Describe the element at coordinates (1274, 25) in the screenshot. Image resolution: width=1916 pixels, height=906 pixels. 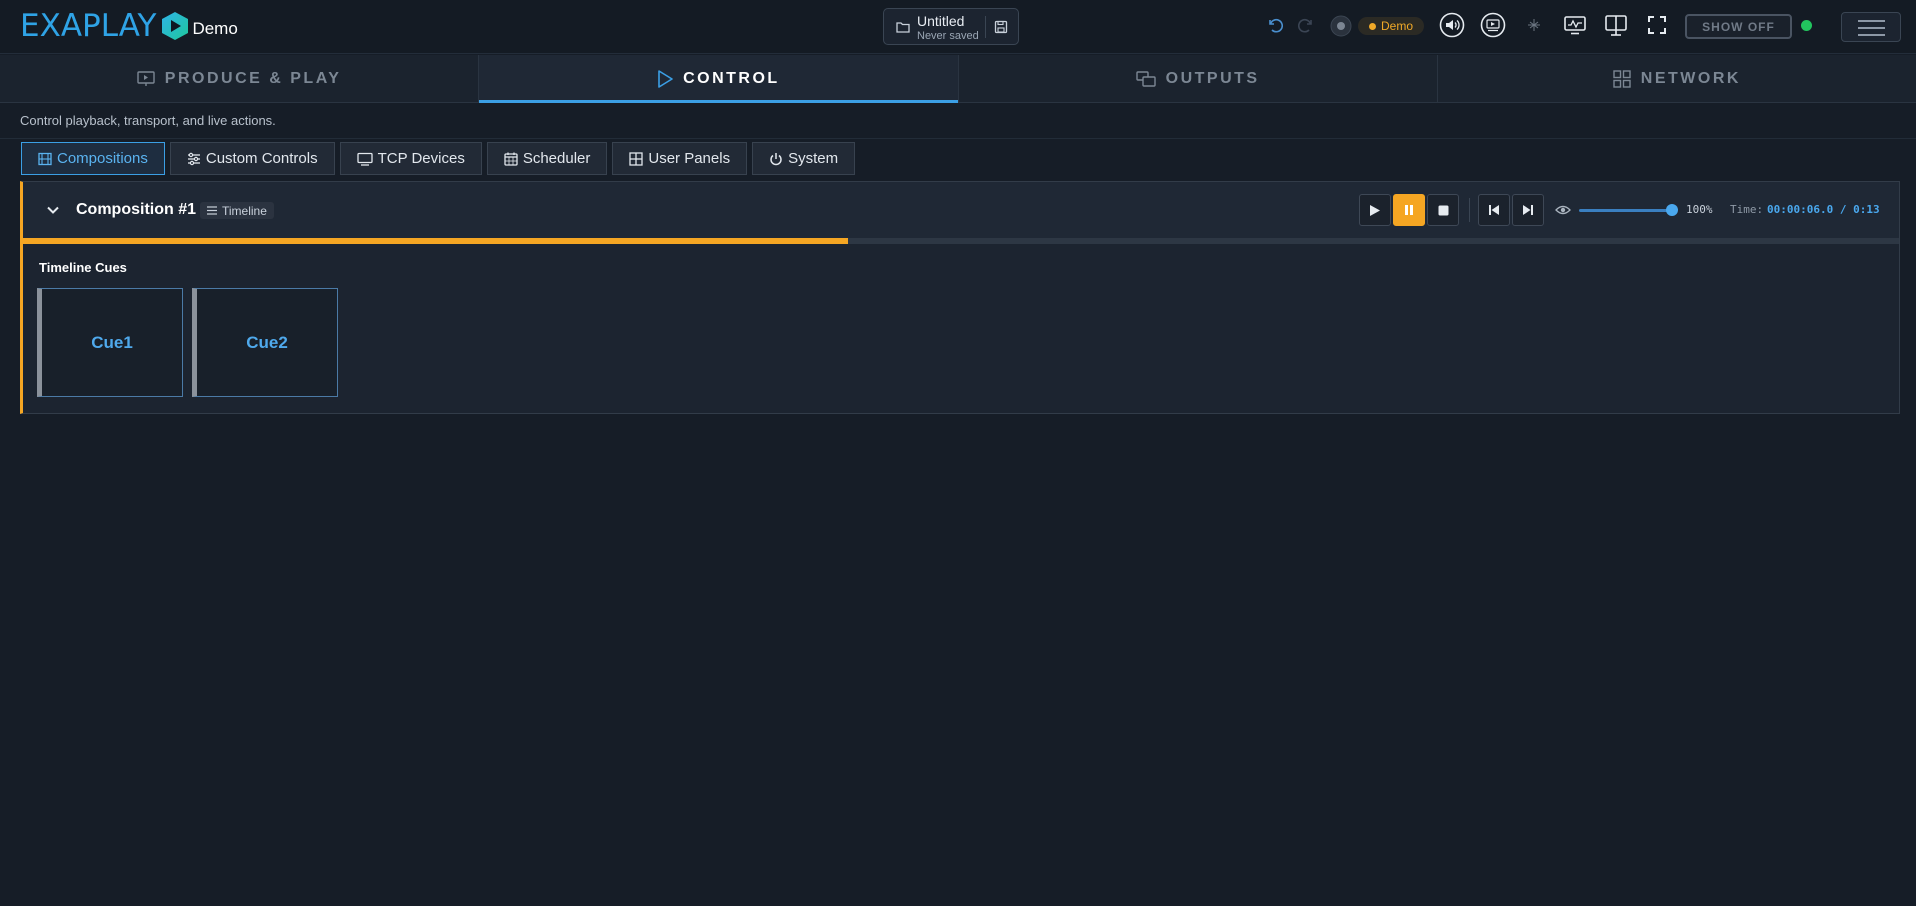
I see `undo-icon` at that location.